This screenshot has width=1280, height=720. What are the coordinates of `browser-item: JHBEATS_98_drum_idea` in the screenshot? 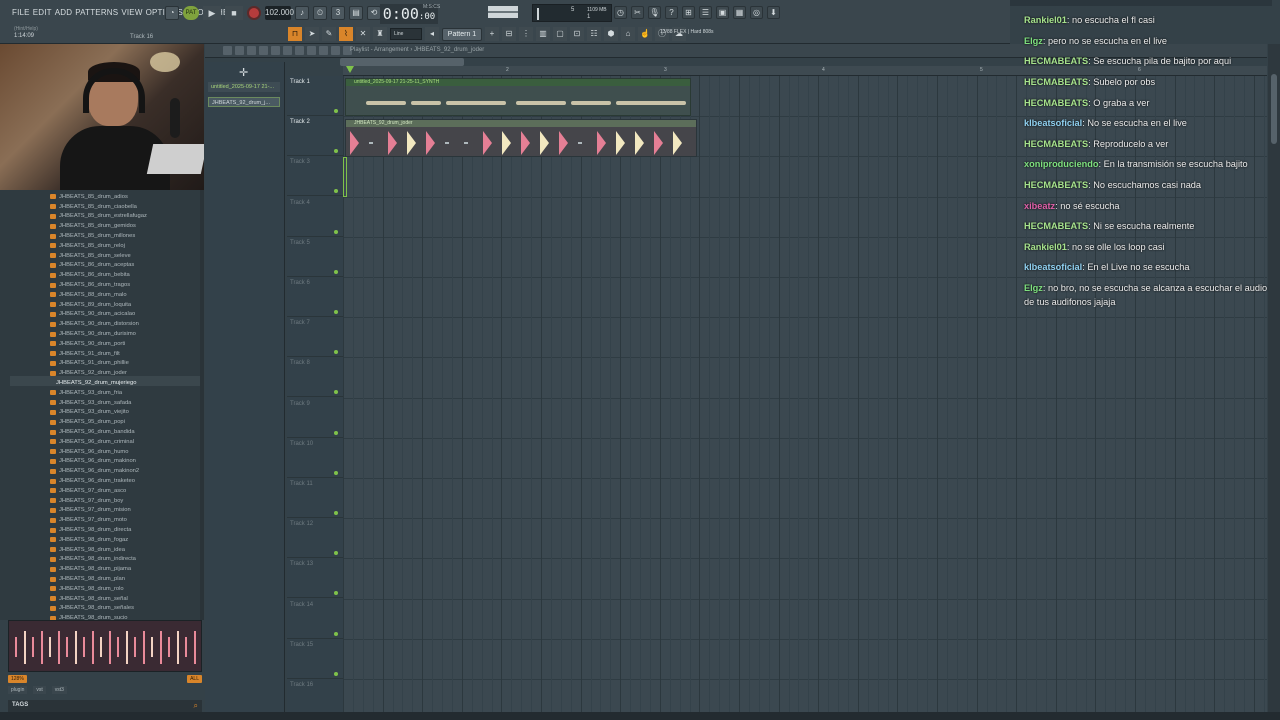 It's located at (87, 550).